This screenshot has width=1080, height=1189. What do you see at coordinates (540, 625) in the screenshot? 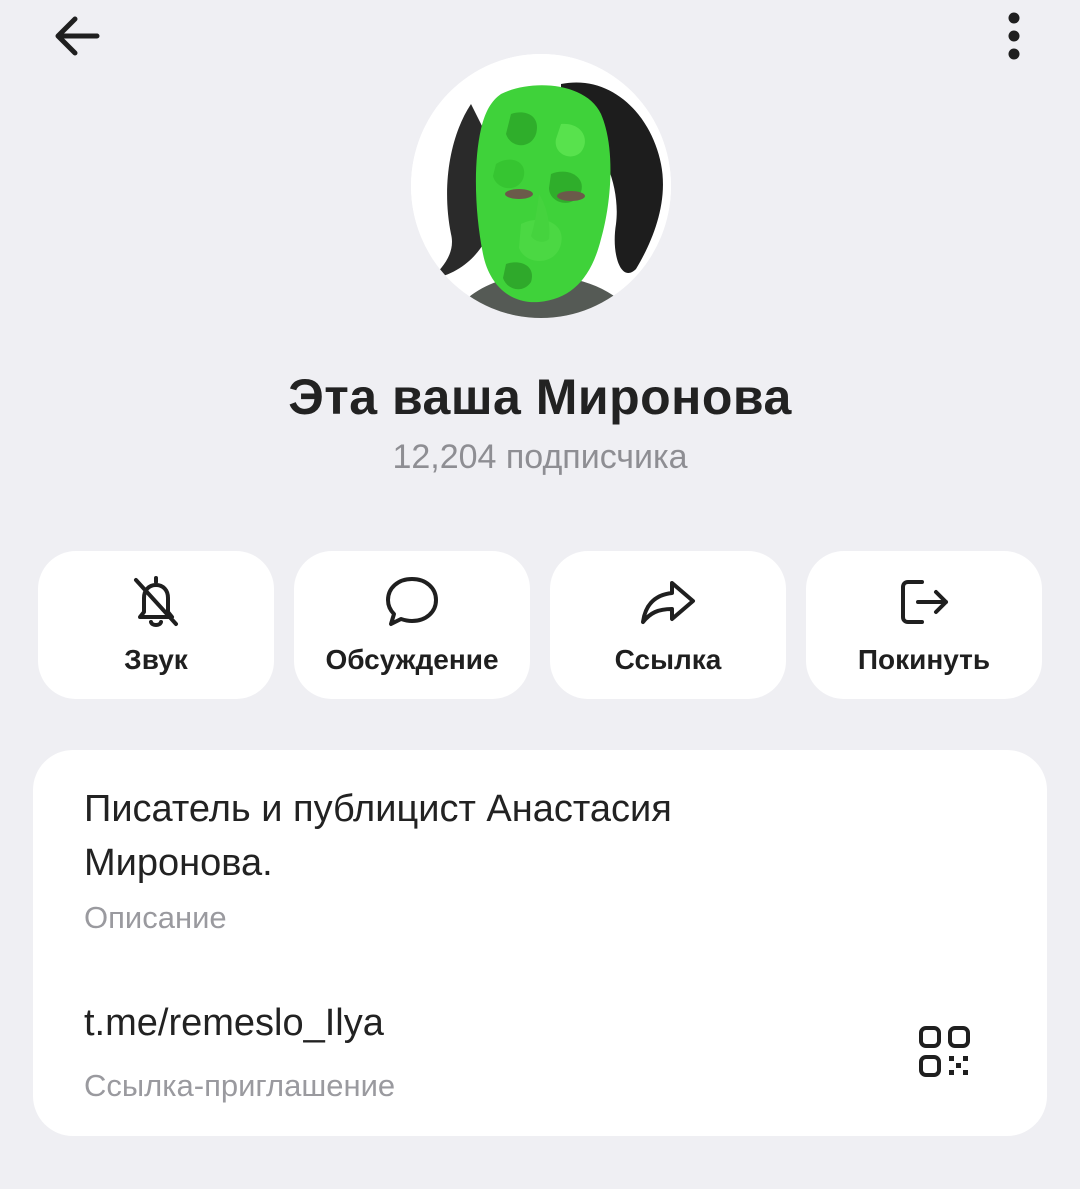
I see `action-bar: Звук Обсуждение Ссылка Покинуть` at bounding box center [540, 625].